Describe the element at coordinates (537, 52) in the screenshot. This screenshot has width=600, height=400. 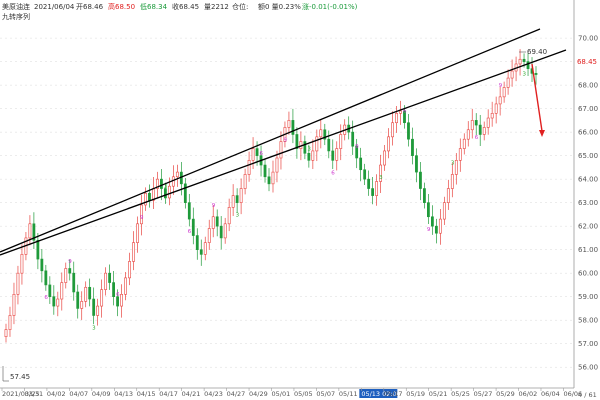
I see `high-label: 69.40` at that location.